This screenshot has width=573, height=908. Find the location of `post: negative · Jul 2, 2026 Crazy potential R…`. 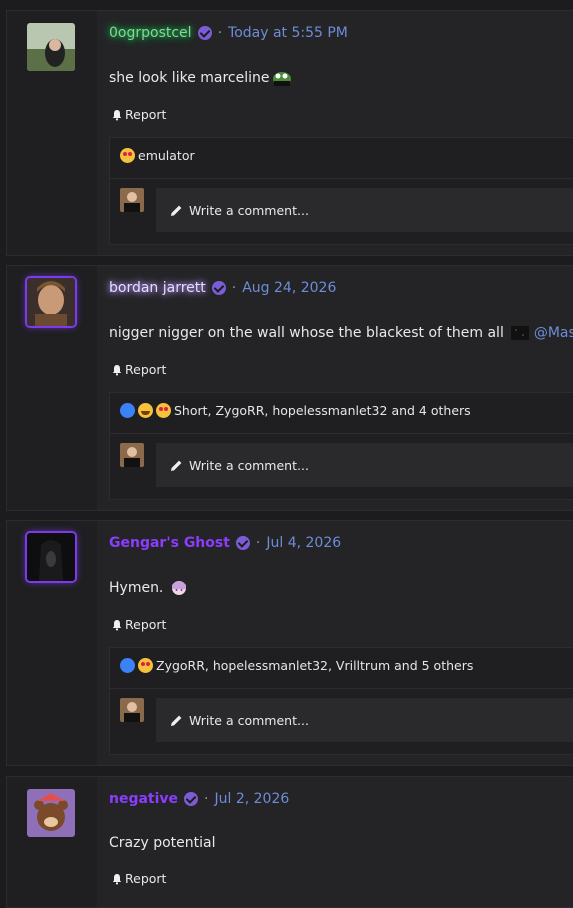

post: negative · Jul 2, 2026 Crazy potential R… is located at coordinates (289, 842).